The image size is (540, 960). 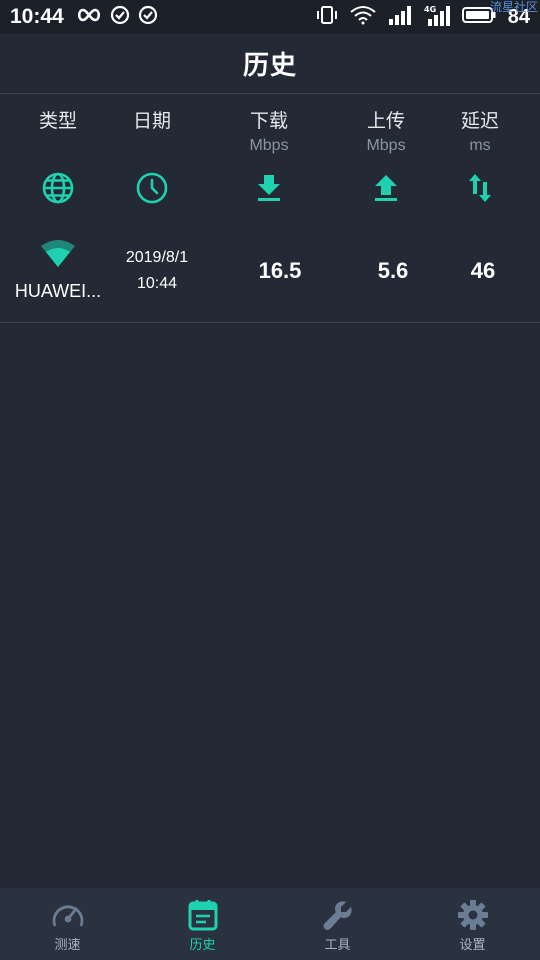 I want to click on clock-icon, so click(x=152, y=188).